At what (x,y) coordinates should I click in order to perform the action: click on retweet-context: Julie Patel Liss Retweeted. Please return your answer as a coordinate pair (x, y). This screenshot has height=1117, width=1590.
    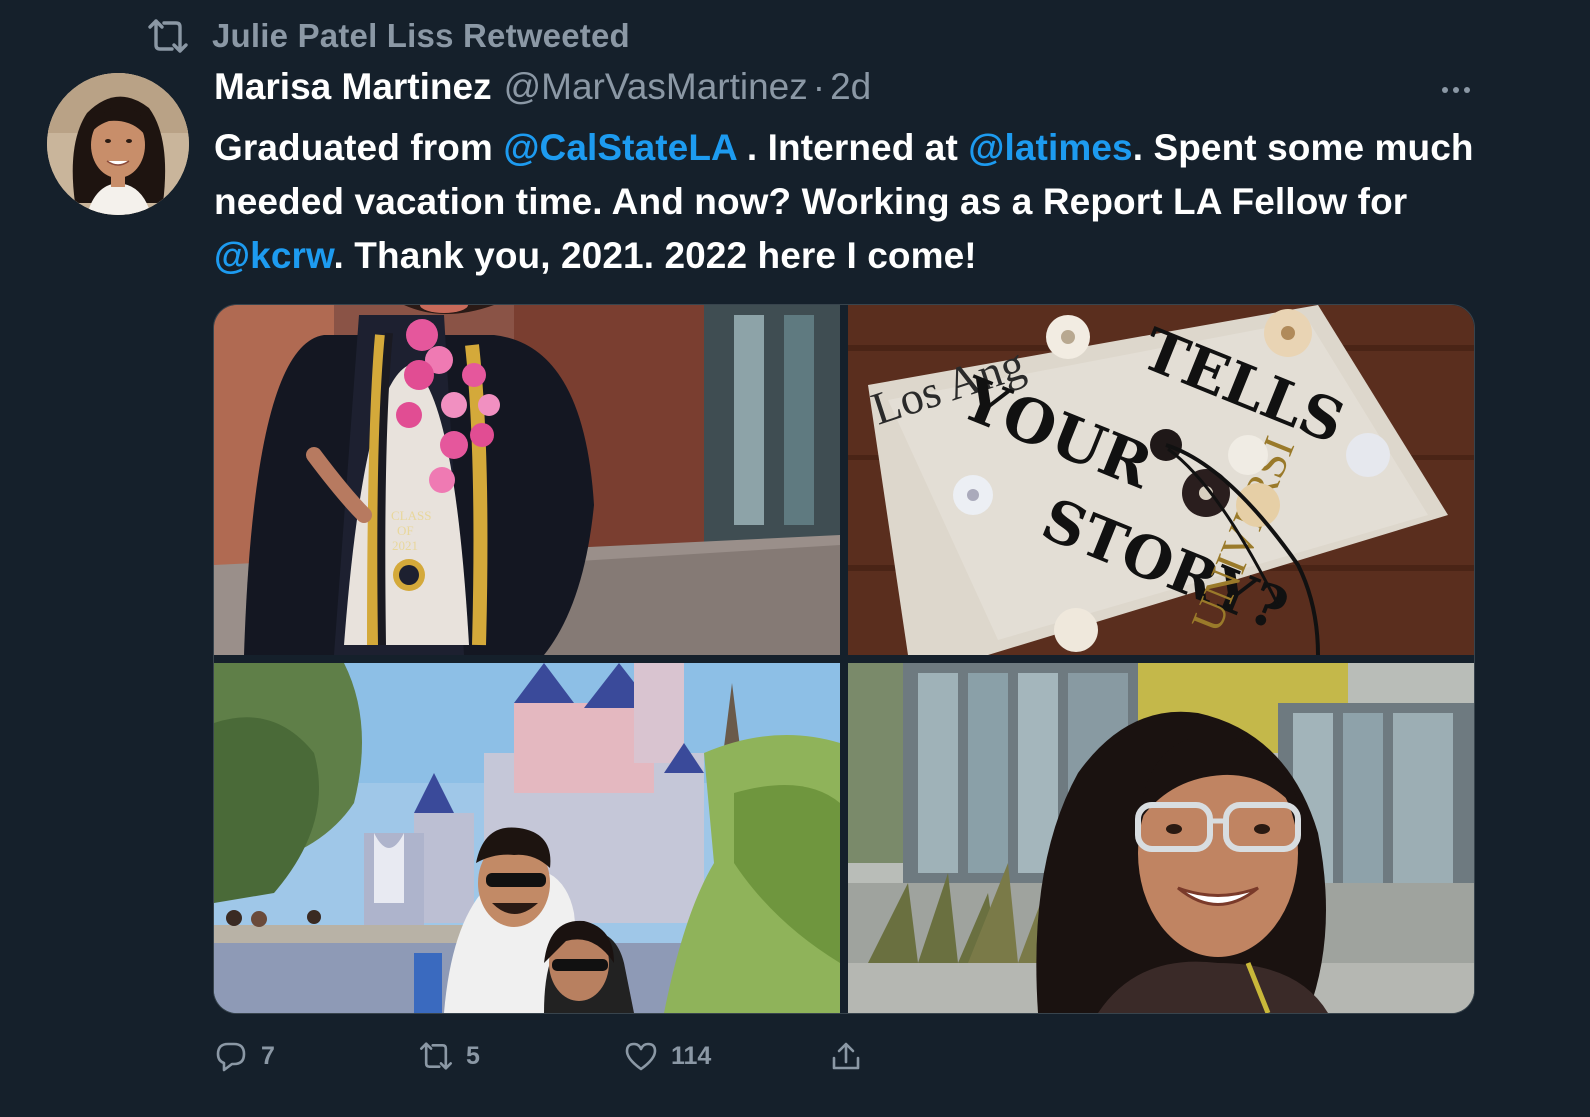
    Looking at the image, I should click on (388, 36).